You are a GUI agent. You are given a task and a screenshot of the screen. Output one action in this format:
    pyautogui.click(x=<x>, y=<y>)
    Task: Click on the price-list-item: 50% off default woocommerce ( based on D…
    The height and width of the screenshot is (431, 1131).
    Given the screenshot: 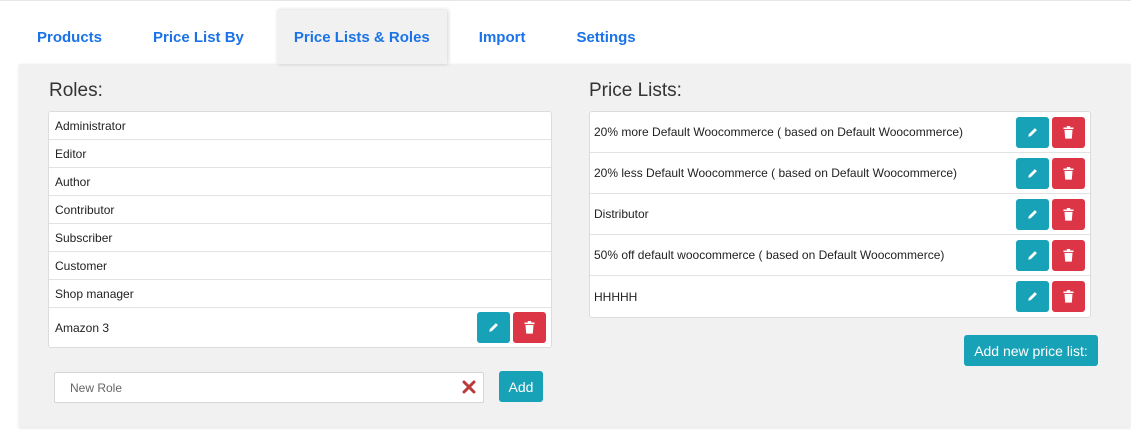 What is the action you would take?
    pyautogui.click(x=840, y=255)
    